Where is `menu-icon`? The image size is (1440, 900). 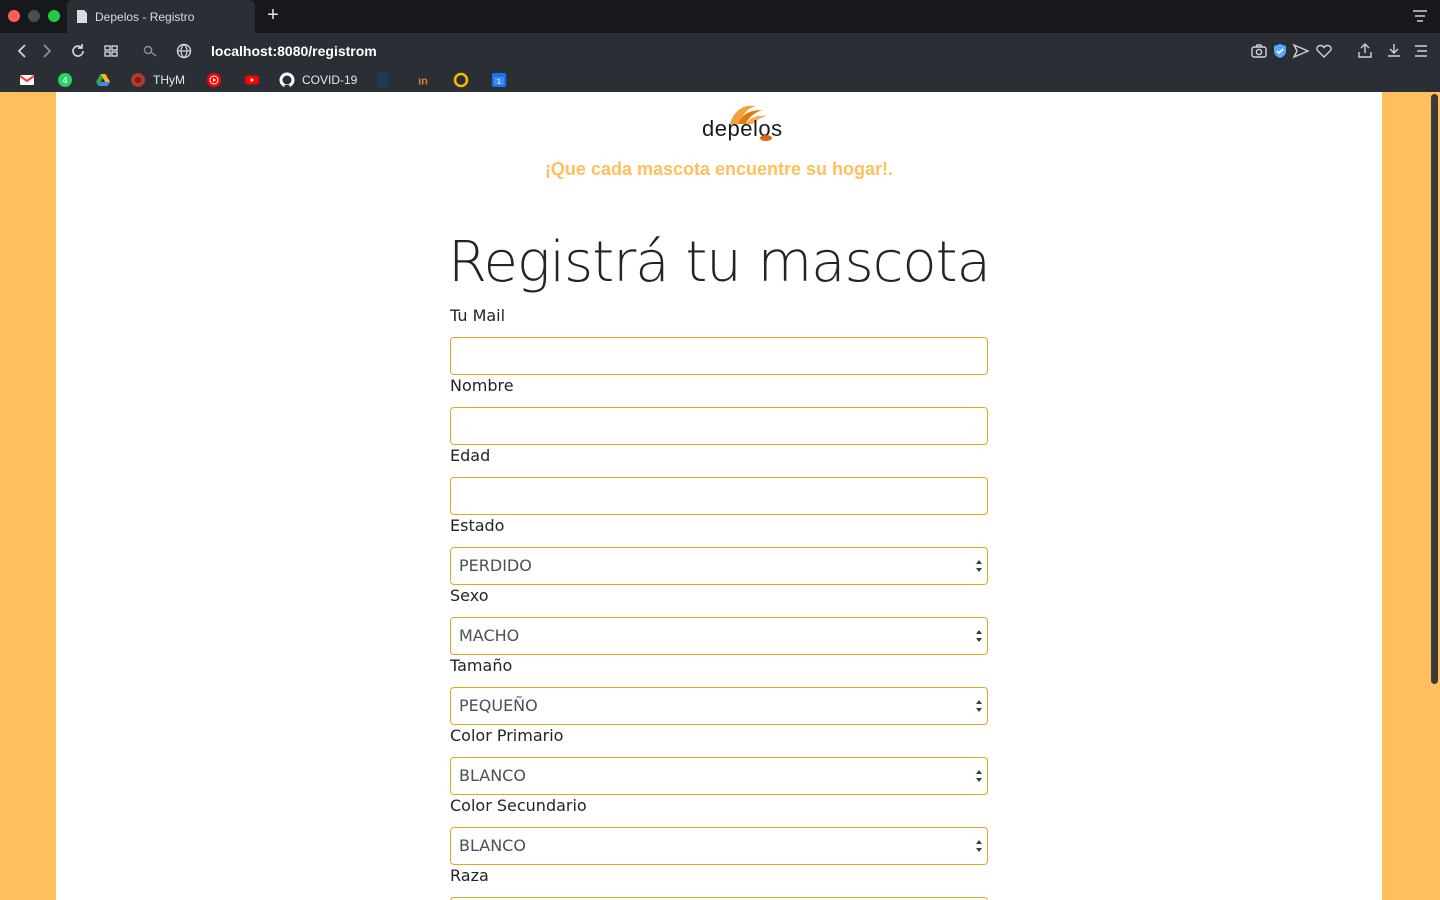
menu-icon is located at coordinates (1421, 51).